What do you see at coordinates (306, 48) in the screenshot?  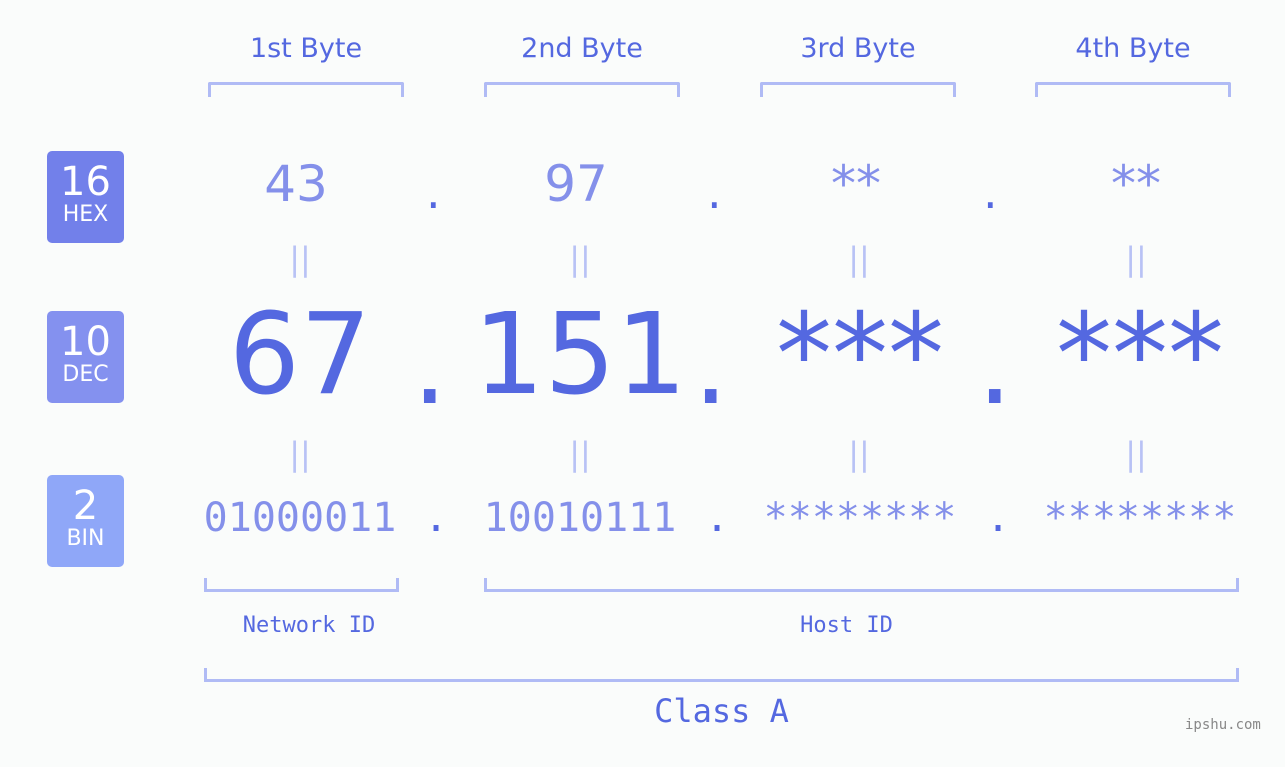 I see `byte-header-1: 1st Byte` at bounding box center [306, 48].